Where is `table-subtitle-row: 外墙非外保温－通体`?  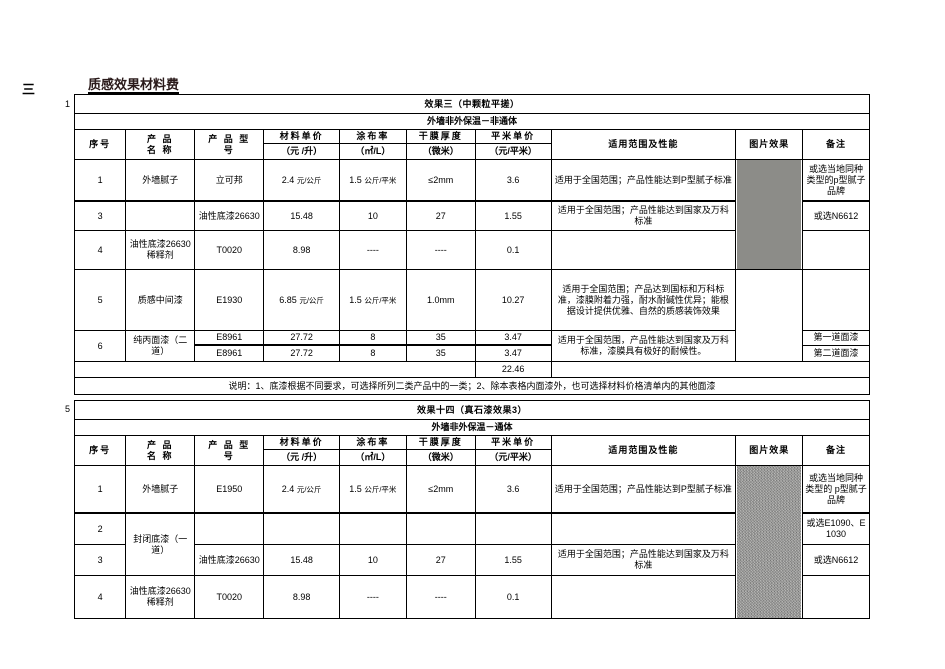
table-subtitle-row: 外墙非外保温－通体 is located at coordinates (472, 427).